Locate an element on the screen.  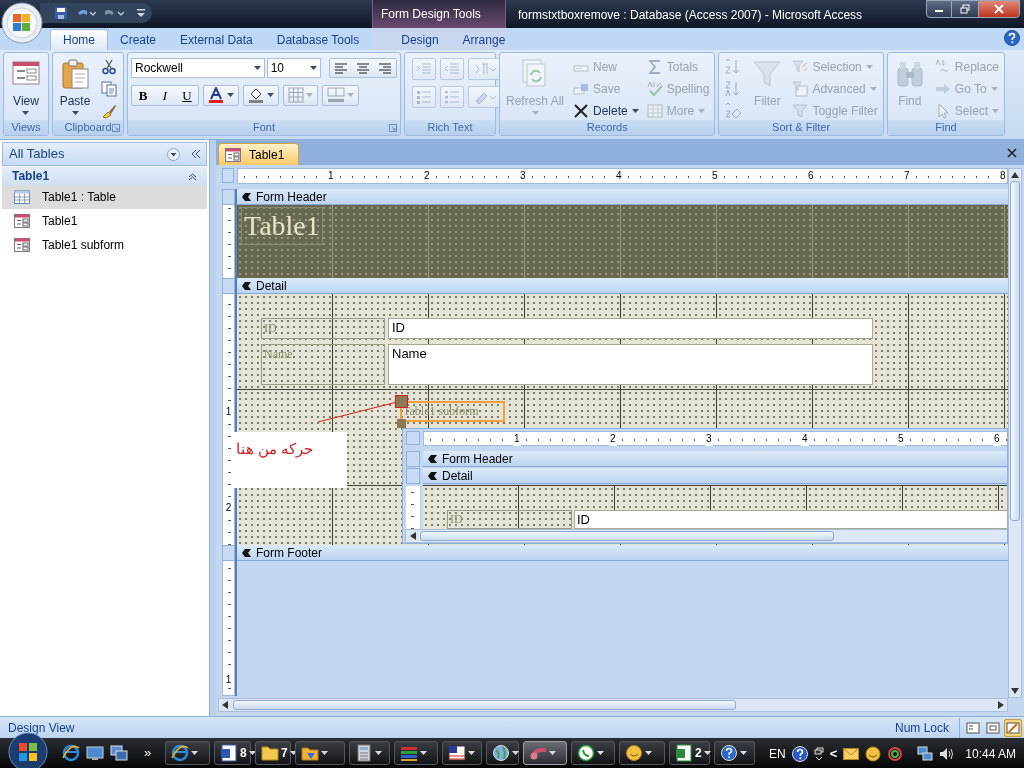
monitor-icon is located at coordinates (95, 753).